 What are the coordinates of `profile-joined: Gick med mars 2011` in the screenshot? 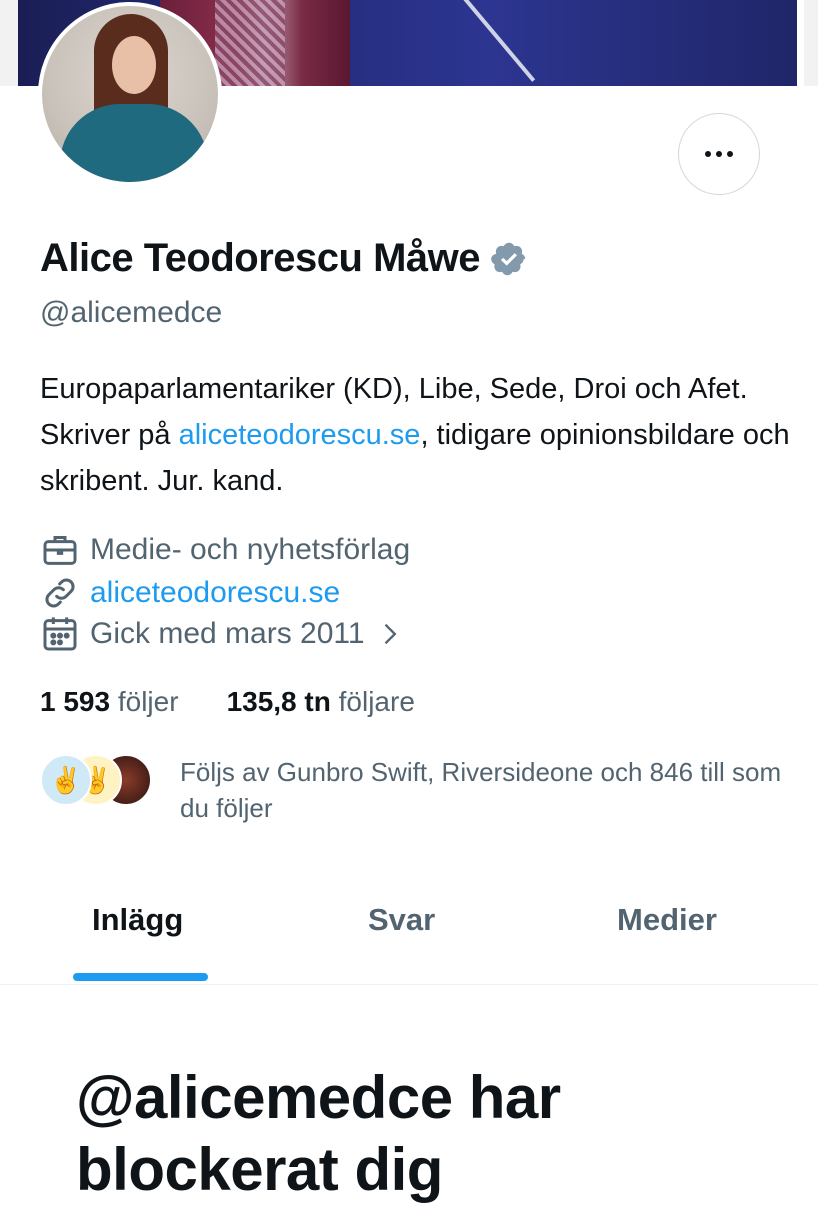 It's located at (221, 634).